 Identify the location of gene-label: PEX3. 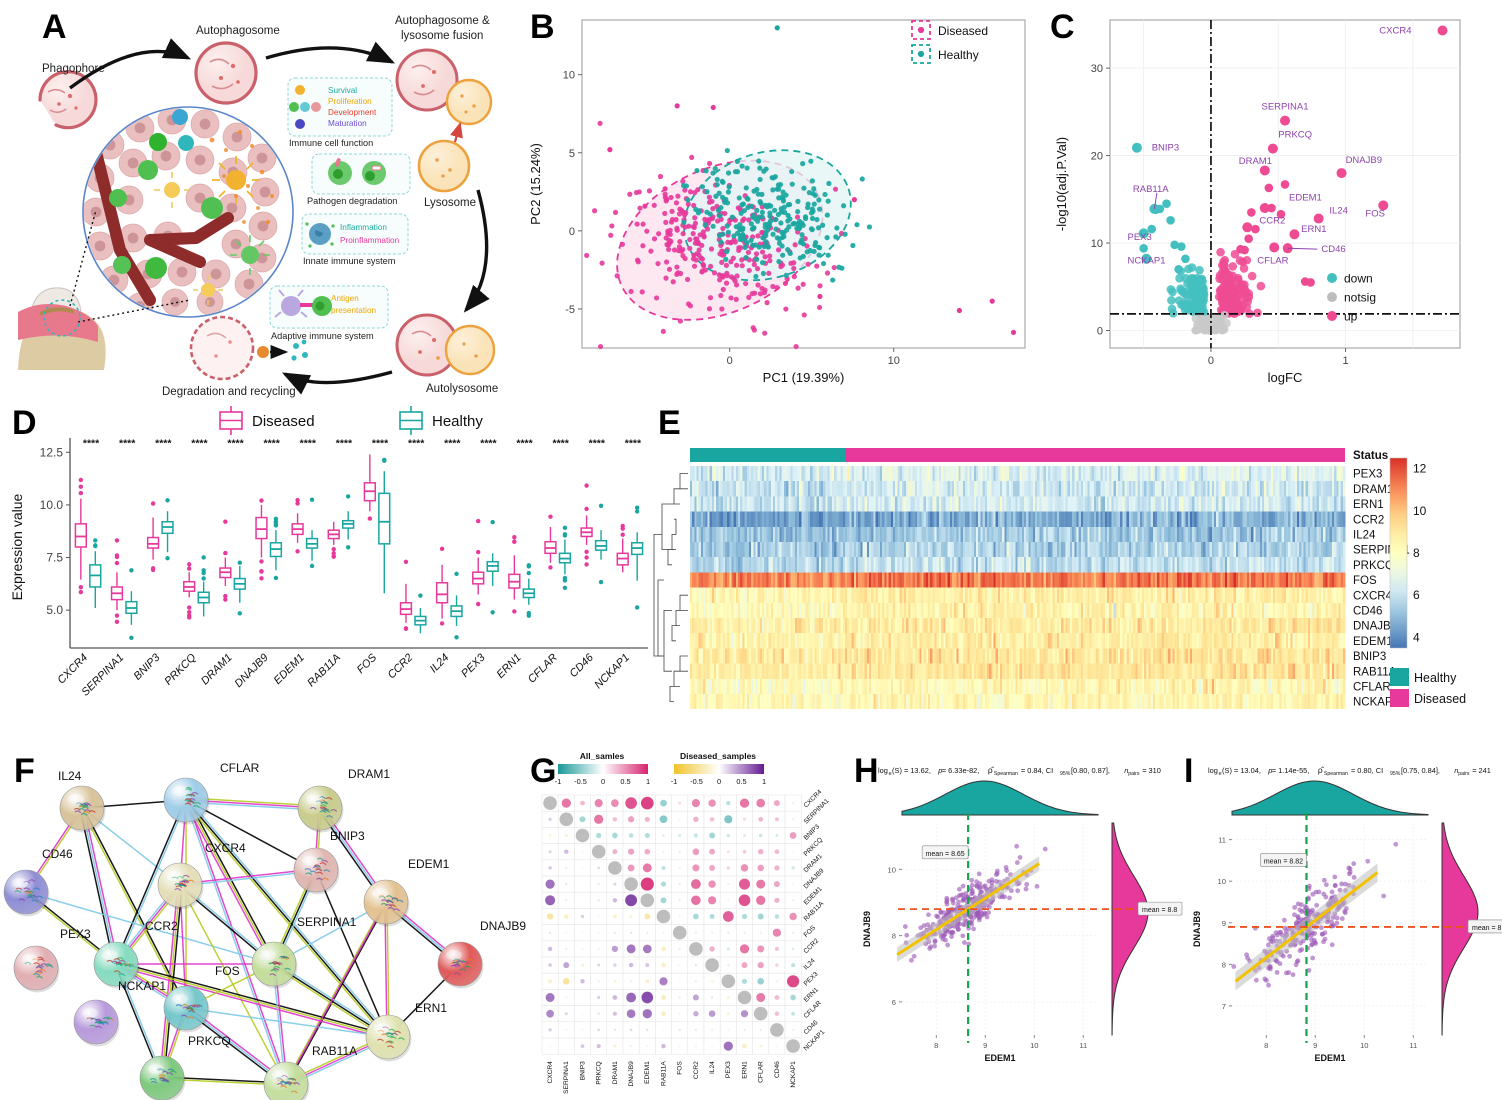
(1140, 237).